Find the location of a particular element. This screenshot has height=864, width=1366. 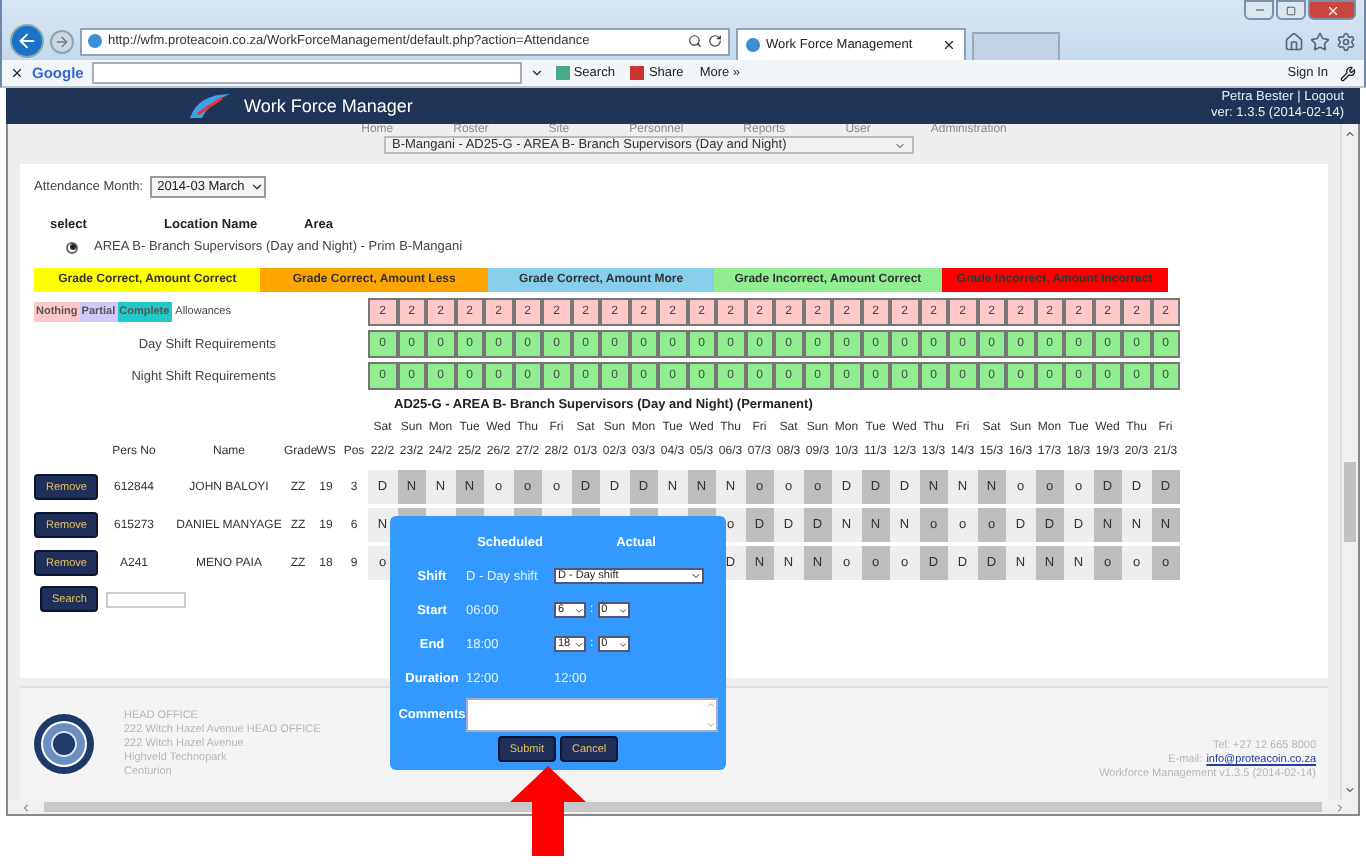

refresh-icon is located at coordinates (715, 41).